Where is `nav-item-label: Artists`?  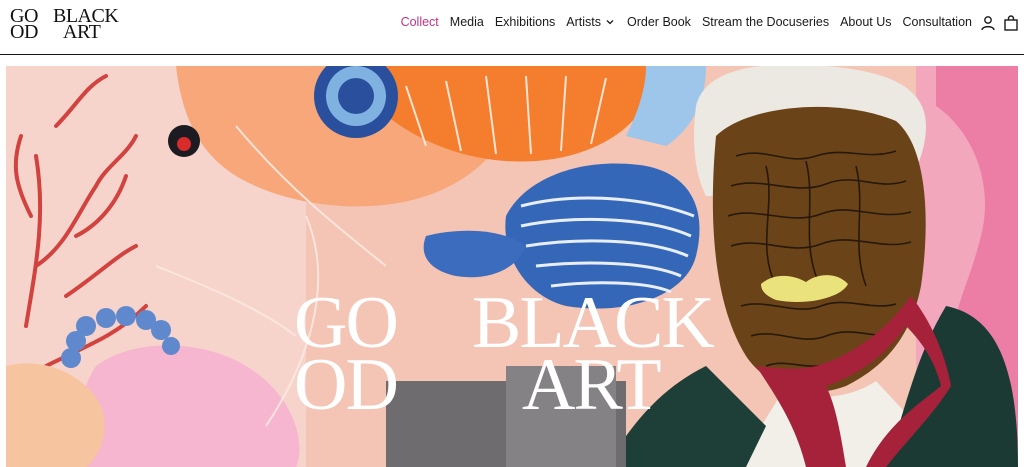 nav-item-label: Artists is located at coordinates (584, 22).